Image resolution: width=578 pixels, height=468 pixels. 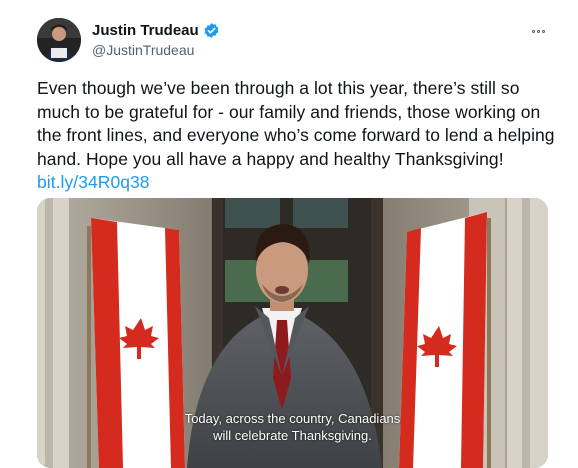 I want to click on author-display-name: Justin Trudeau, so click(x=145, y=30).